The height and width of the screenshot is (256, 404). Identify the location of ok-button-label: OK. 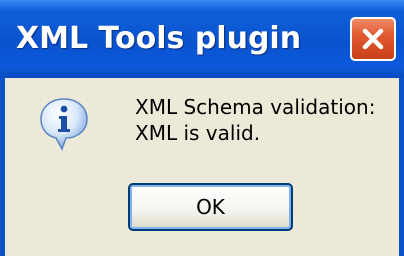
(210, 207).